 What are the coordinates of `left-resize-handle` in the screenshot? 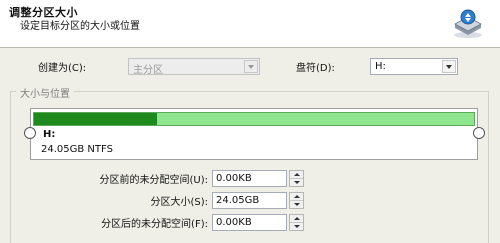 It's located at (30, 133).